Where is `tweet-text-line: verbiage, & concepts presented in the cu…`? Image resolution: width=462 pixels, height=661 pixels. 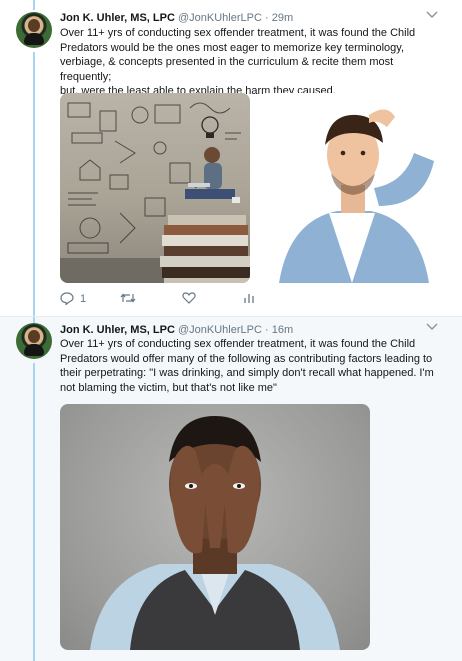 tweet-text-line: verbiage, & concepts presented in the cu… is located at coordinates (227, 69).